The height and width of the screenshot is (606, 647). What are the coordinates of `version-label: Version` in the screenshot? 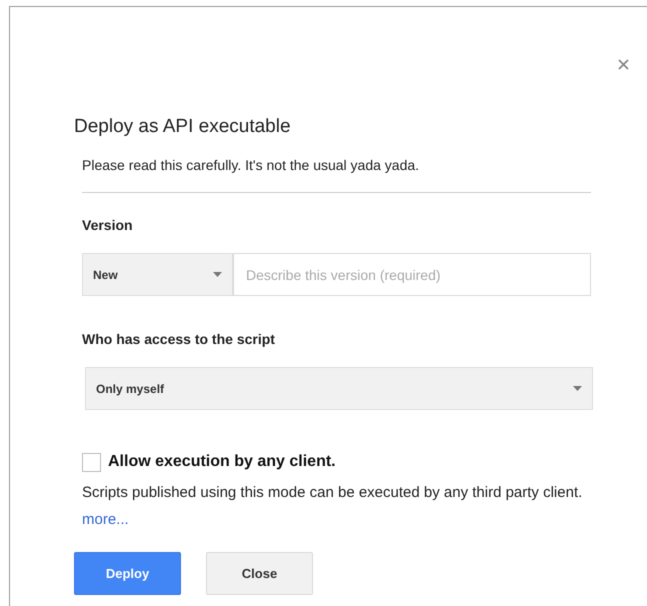 It's located at (108, 225).